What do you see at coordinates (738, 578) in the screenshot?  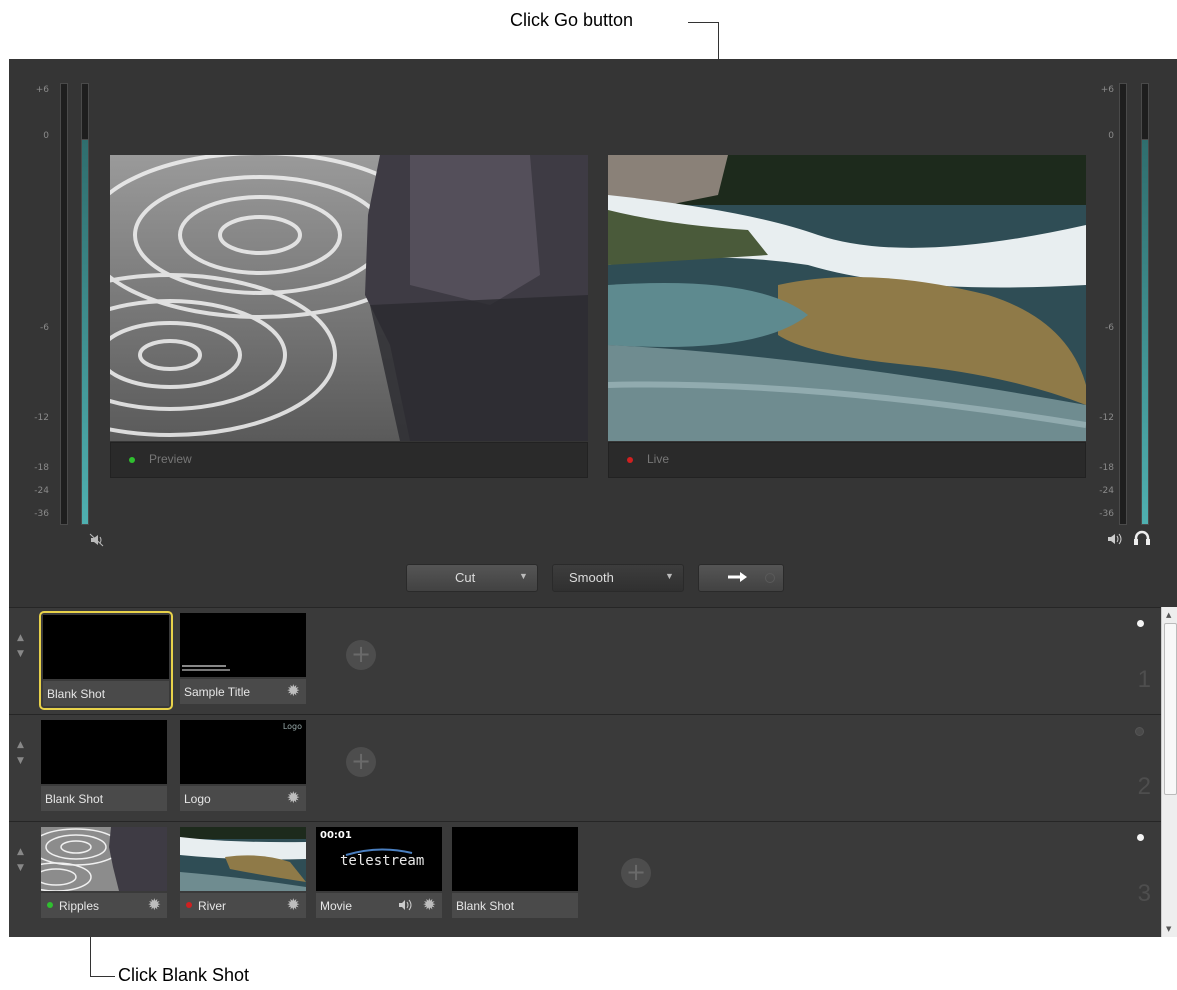 I see `arrow-right-icon` at bounding box center [738, 578].